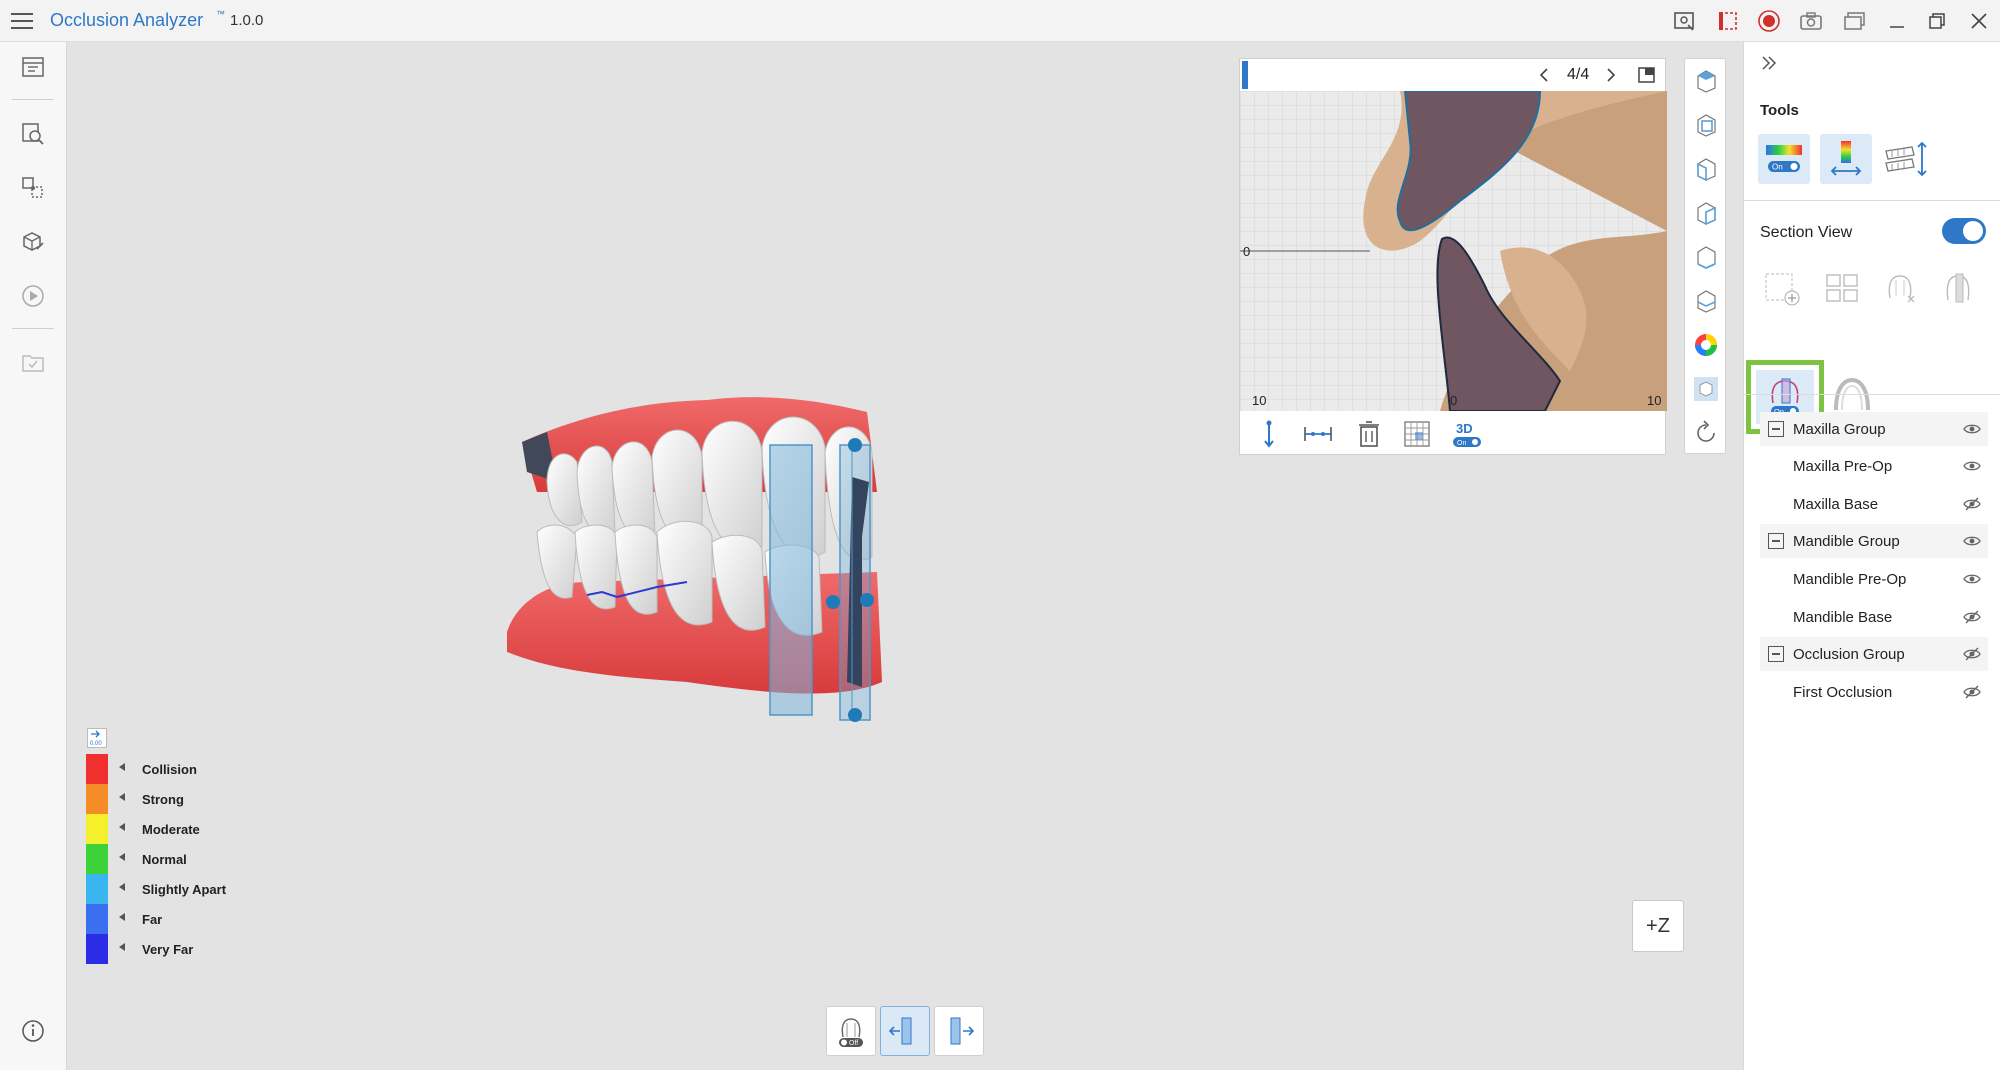 This screenshot has width=2000, height=1070. What do you see at coordinates (1846, 159) in the screenshot?
I see `color-scale-tool-button` at bounding box center [1846, 159].